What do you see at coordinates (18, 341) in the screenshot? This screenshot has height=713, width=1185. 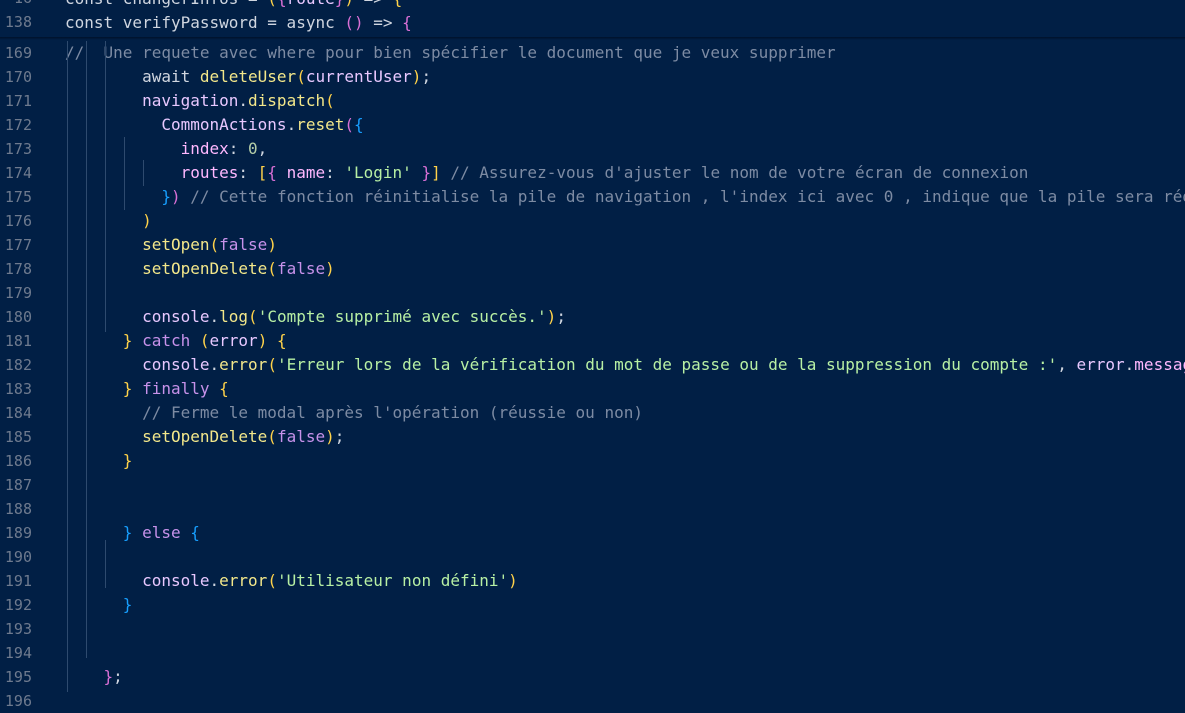 I see `line-number: 181` at bounding box center [18, 341].